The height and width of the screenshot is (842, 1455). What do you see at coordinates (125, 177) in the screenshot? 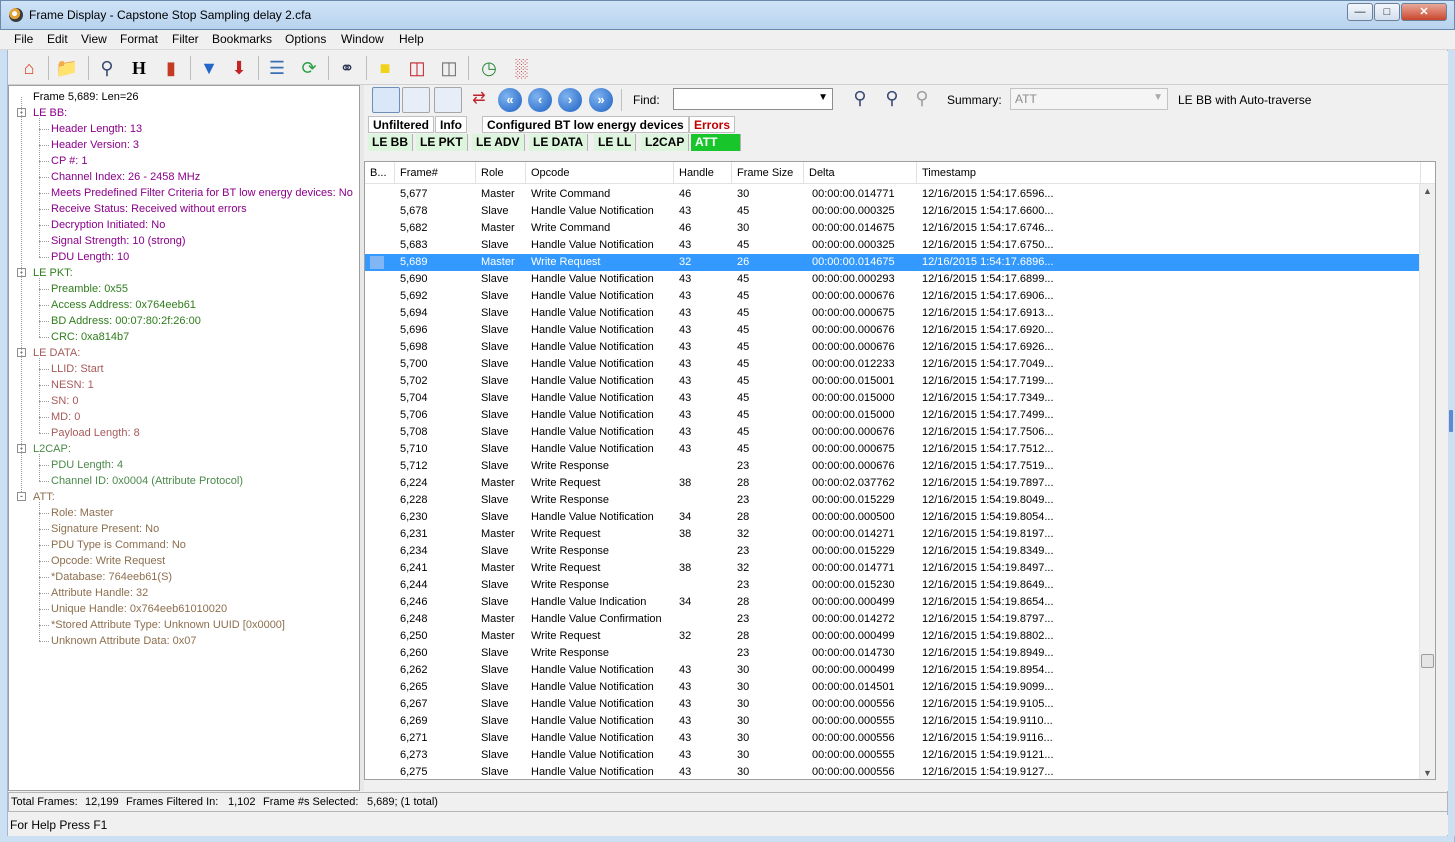
I see `tree-field: Channel Index: 26 - 2458 MHz` at bounding box center [125, 177].